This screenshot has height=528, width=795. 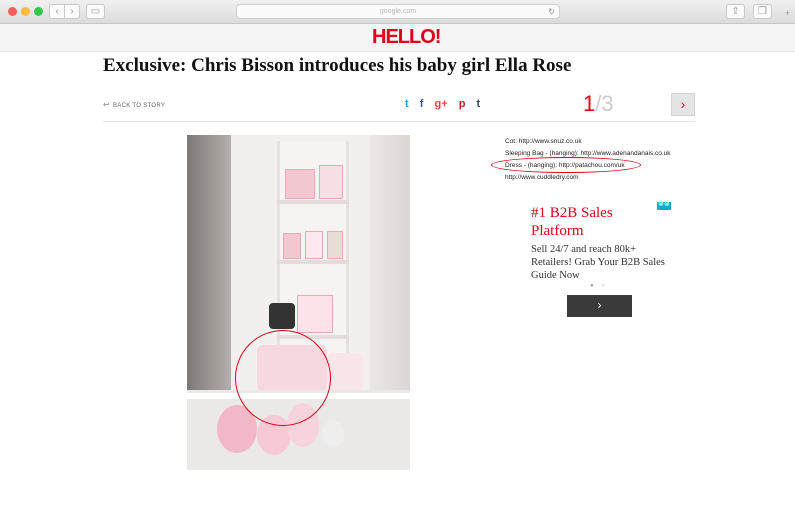 What do you see at coordinates (139, 106) in the screenshot?
I see `back-to-story-label: BACK TO STORY` at bounding box center [139, 106].